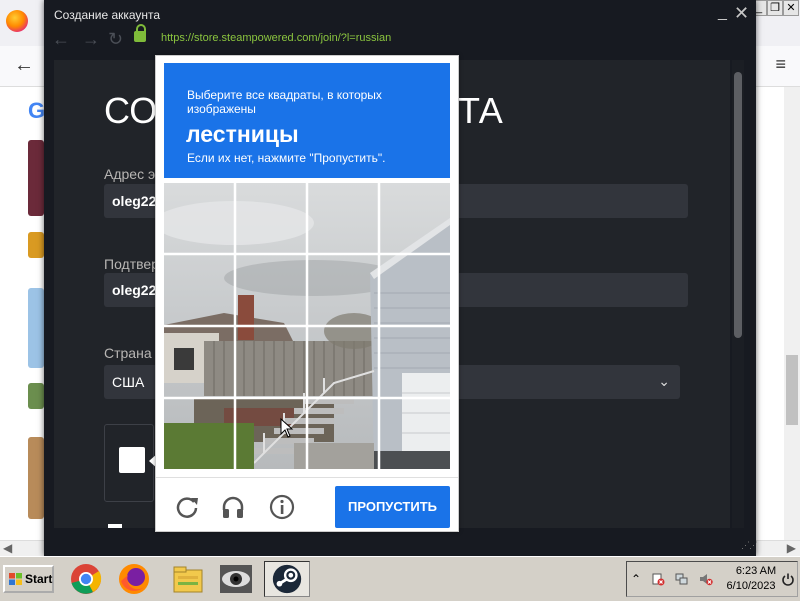 The width and height of the screenshot is (800, 602). What do you see at coordinates (115, 39) in the screenshot?
I see `nav-reload-icon: ↻` at bounding box center [115, 39].